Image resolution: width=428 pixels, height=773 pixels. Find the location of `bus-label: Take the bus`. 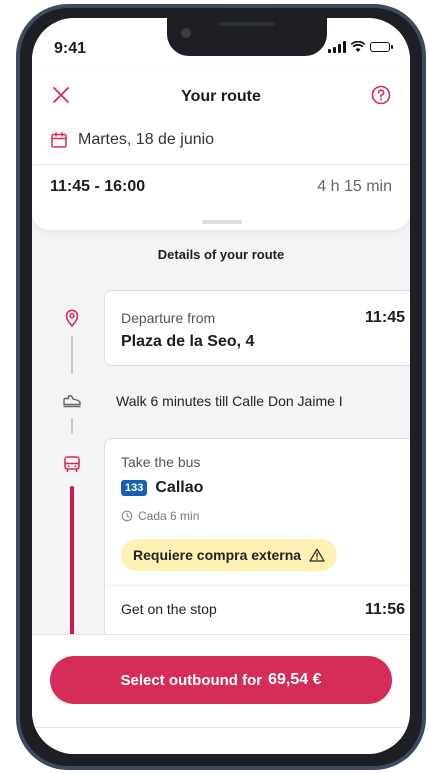

bus-label: Take the bus is located at coordinates (161, 462).